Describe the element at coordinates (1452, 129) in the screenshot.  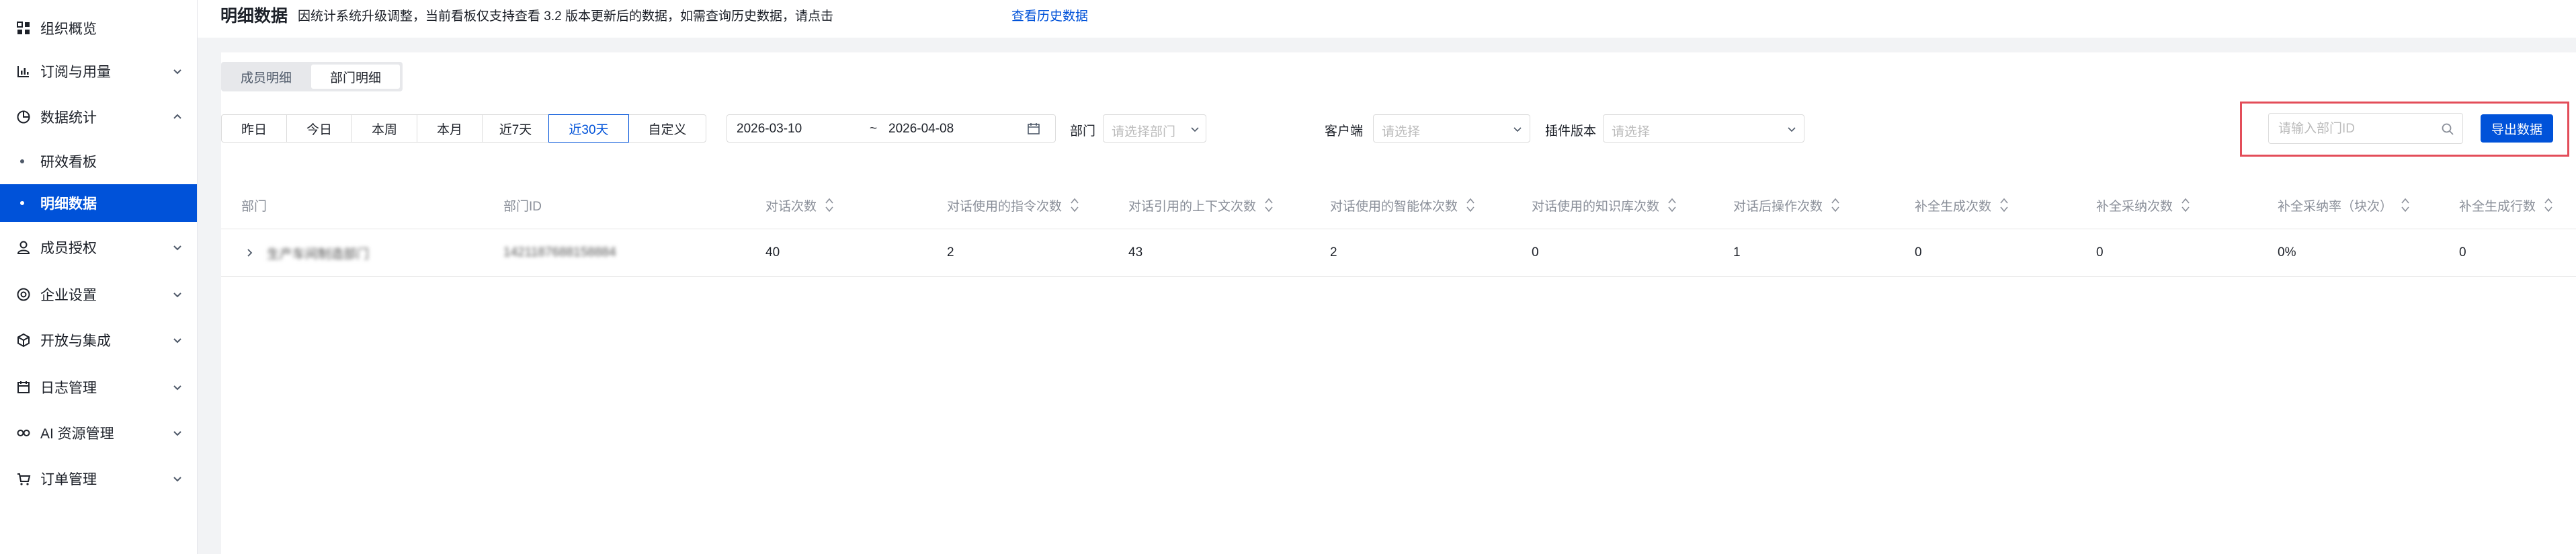
I see `client-select: 请选择` at that location.